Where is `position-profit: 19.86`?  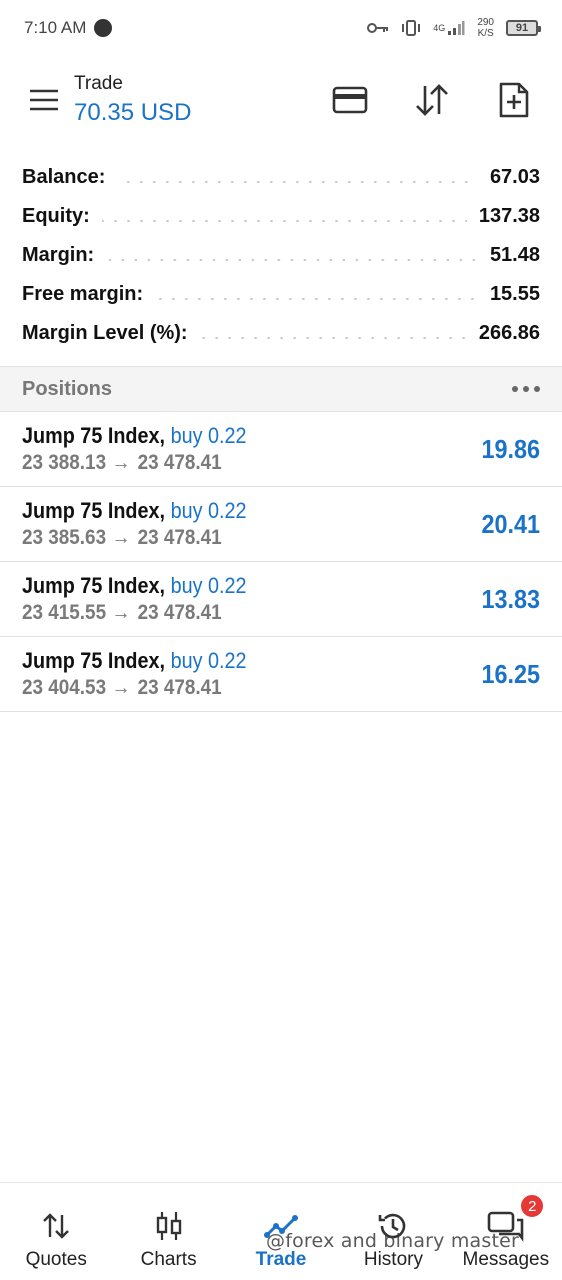 position-profit: 19.86 is located at coordinates (510, 448).